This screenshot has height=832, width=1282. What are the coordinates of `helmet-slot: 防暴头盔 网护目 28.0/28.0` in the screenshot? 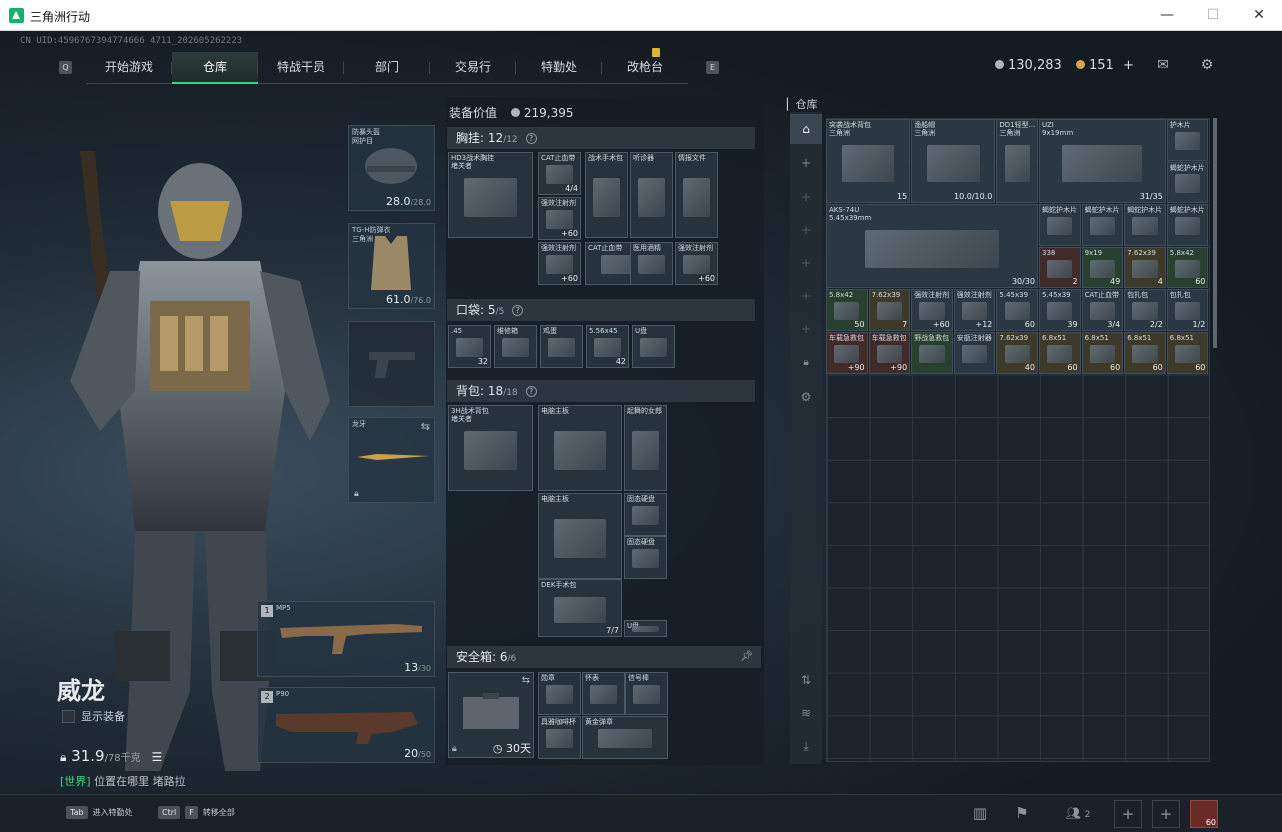 It's located at (391, 168).